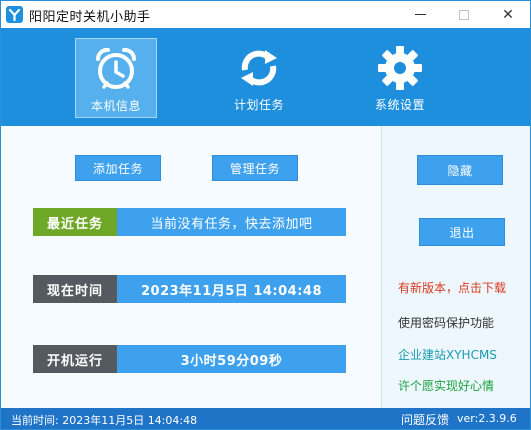 This screenshot has height=430, width=531. What do you see at coordinates (104, 420) in the screenshot?
I see `status-current-time: 当前时间: 2023年11月5日 14:04:48` at bounding box center [104, 420].